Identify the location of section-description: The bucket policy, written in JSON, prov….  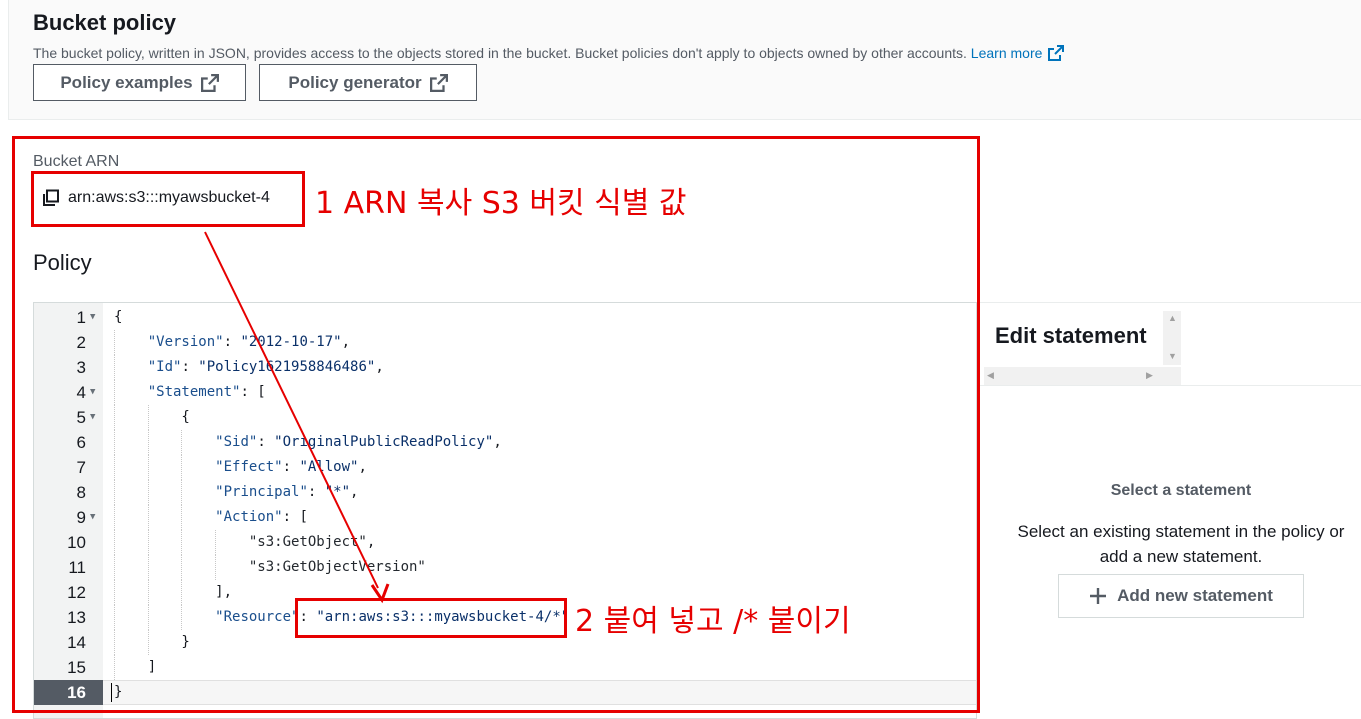
(549, 53).